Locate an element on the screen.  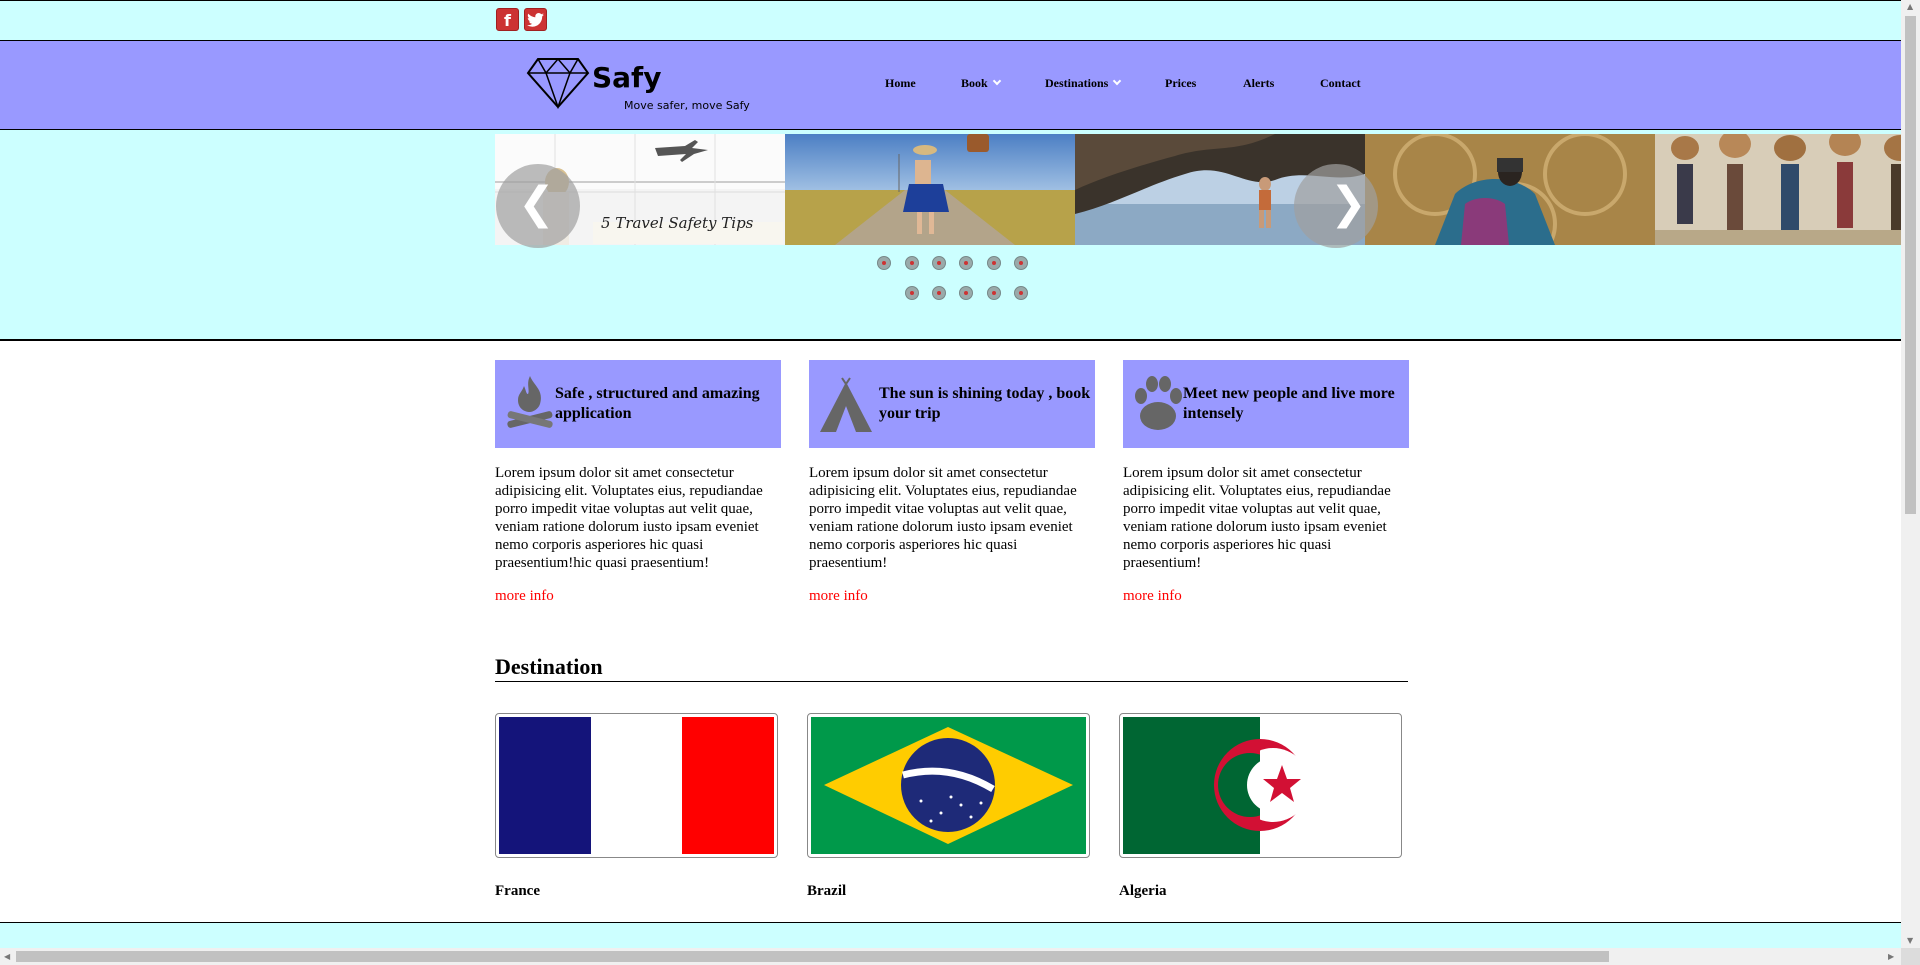
nav-alerts: Alerts is located at coordinates (1258, 86).